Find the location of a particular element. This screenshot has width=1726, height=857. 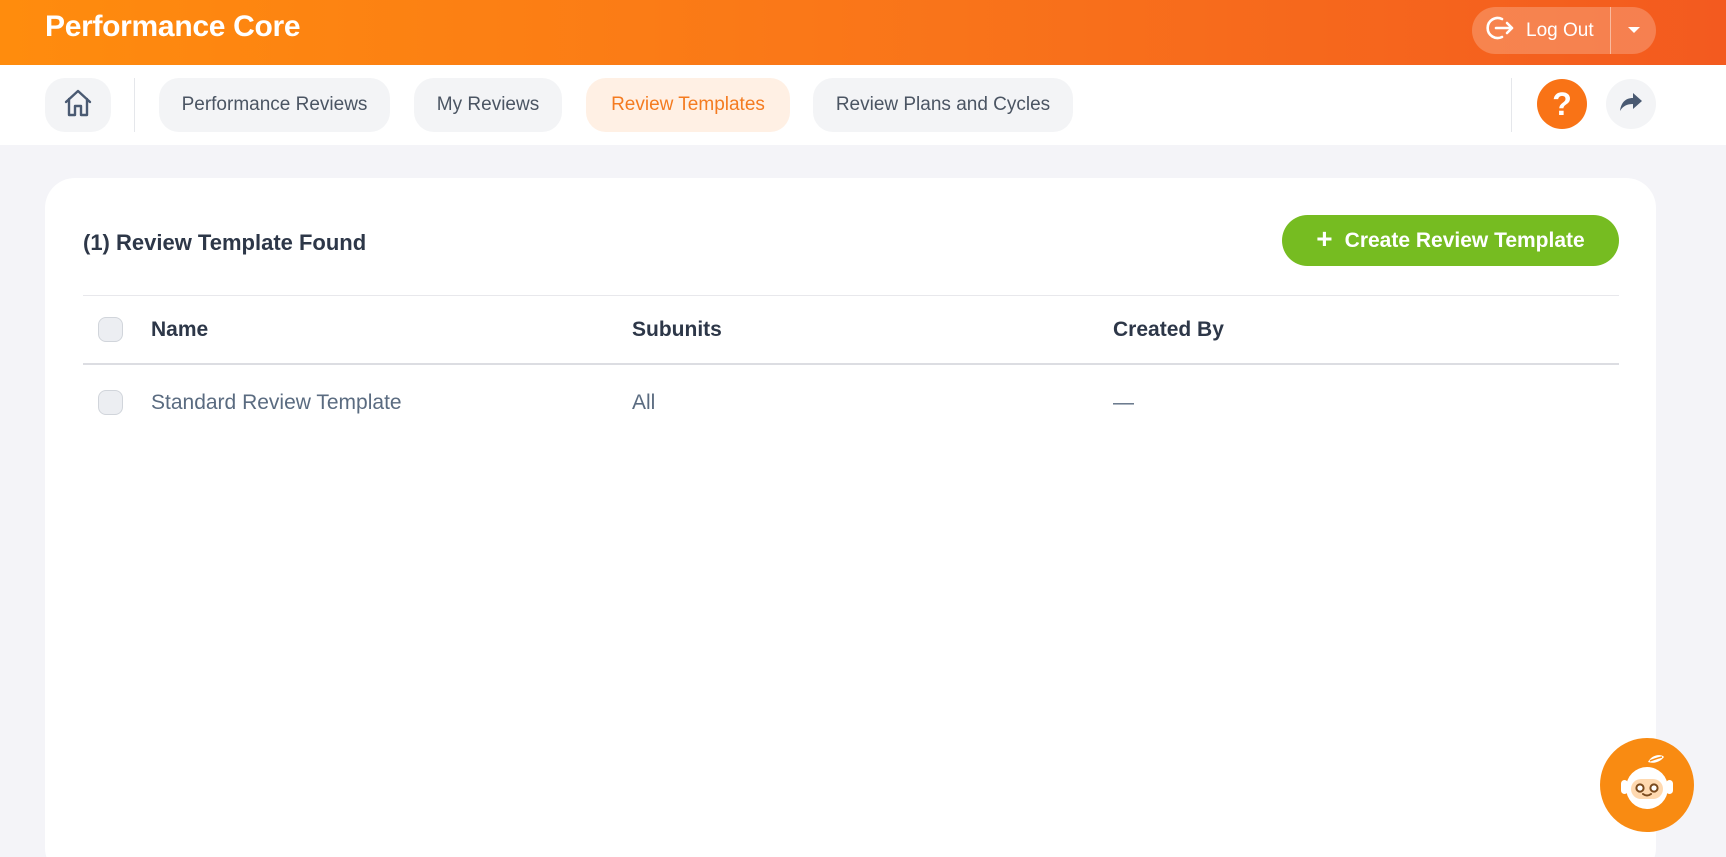

help-icon: ? is located at coordinates (1562, 103).